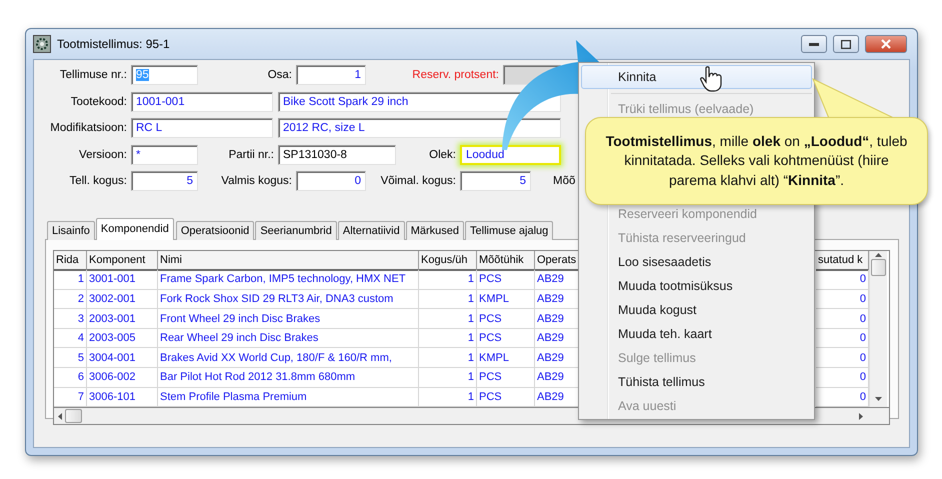  I want to click on close-button, so click(886, 44).